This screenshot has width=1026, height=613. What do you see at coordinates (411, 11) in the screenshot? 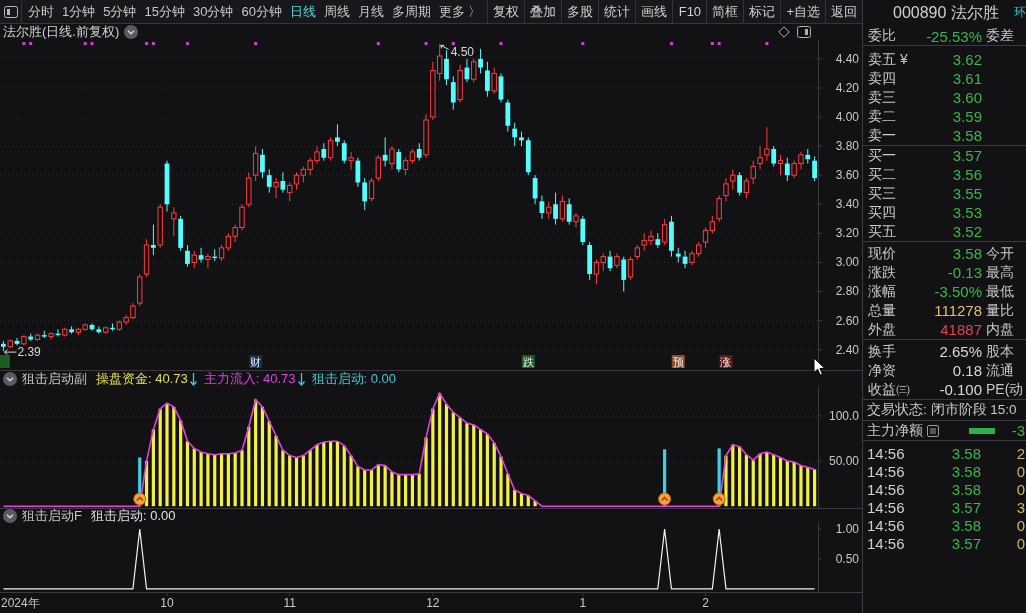
I see `period-tab: 多周期` at bounding box center [411, 11].